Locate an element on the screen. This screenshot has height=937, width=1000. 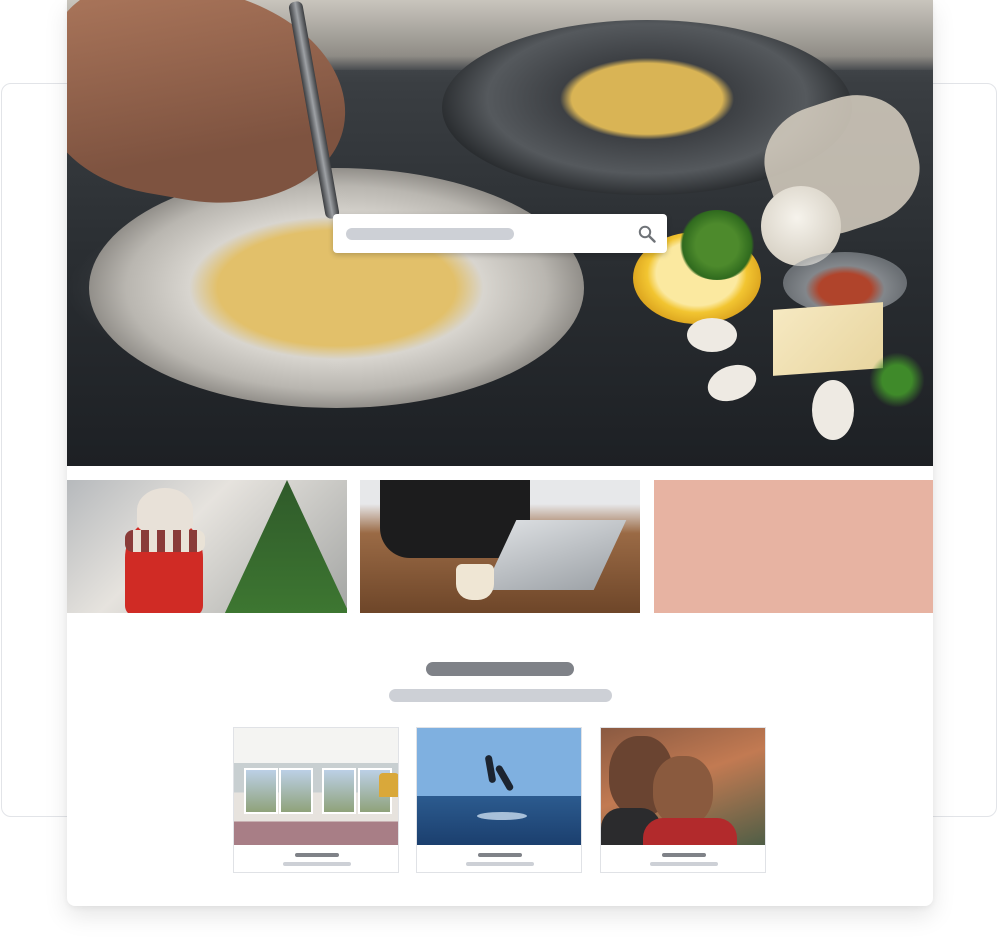
section-heading-placeholder is located at coordinates (500, 669).